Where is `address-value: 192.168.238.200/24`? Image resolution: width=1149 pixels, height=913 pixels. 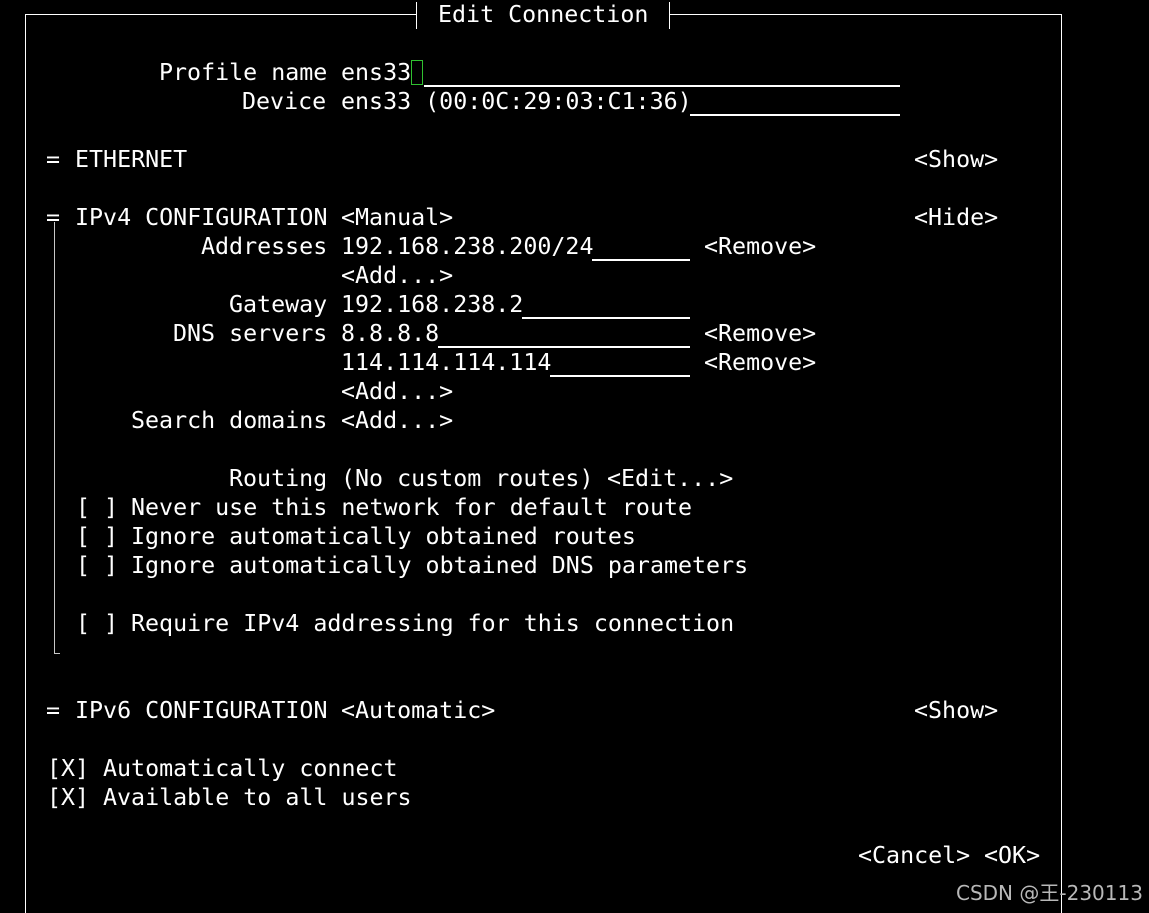 address-value: 192.168.238.200/24 is located at coordinates (467, 246).